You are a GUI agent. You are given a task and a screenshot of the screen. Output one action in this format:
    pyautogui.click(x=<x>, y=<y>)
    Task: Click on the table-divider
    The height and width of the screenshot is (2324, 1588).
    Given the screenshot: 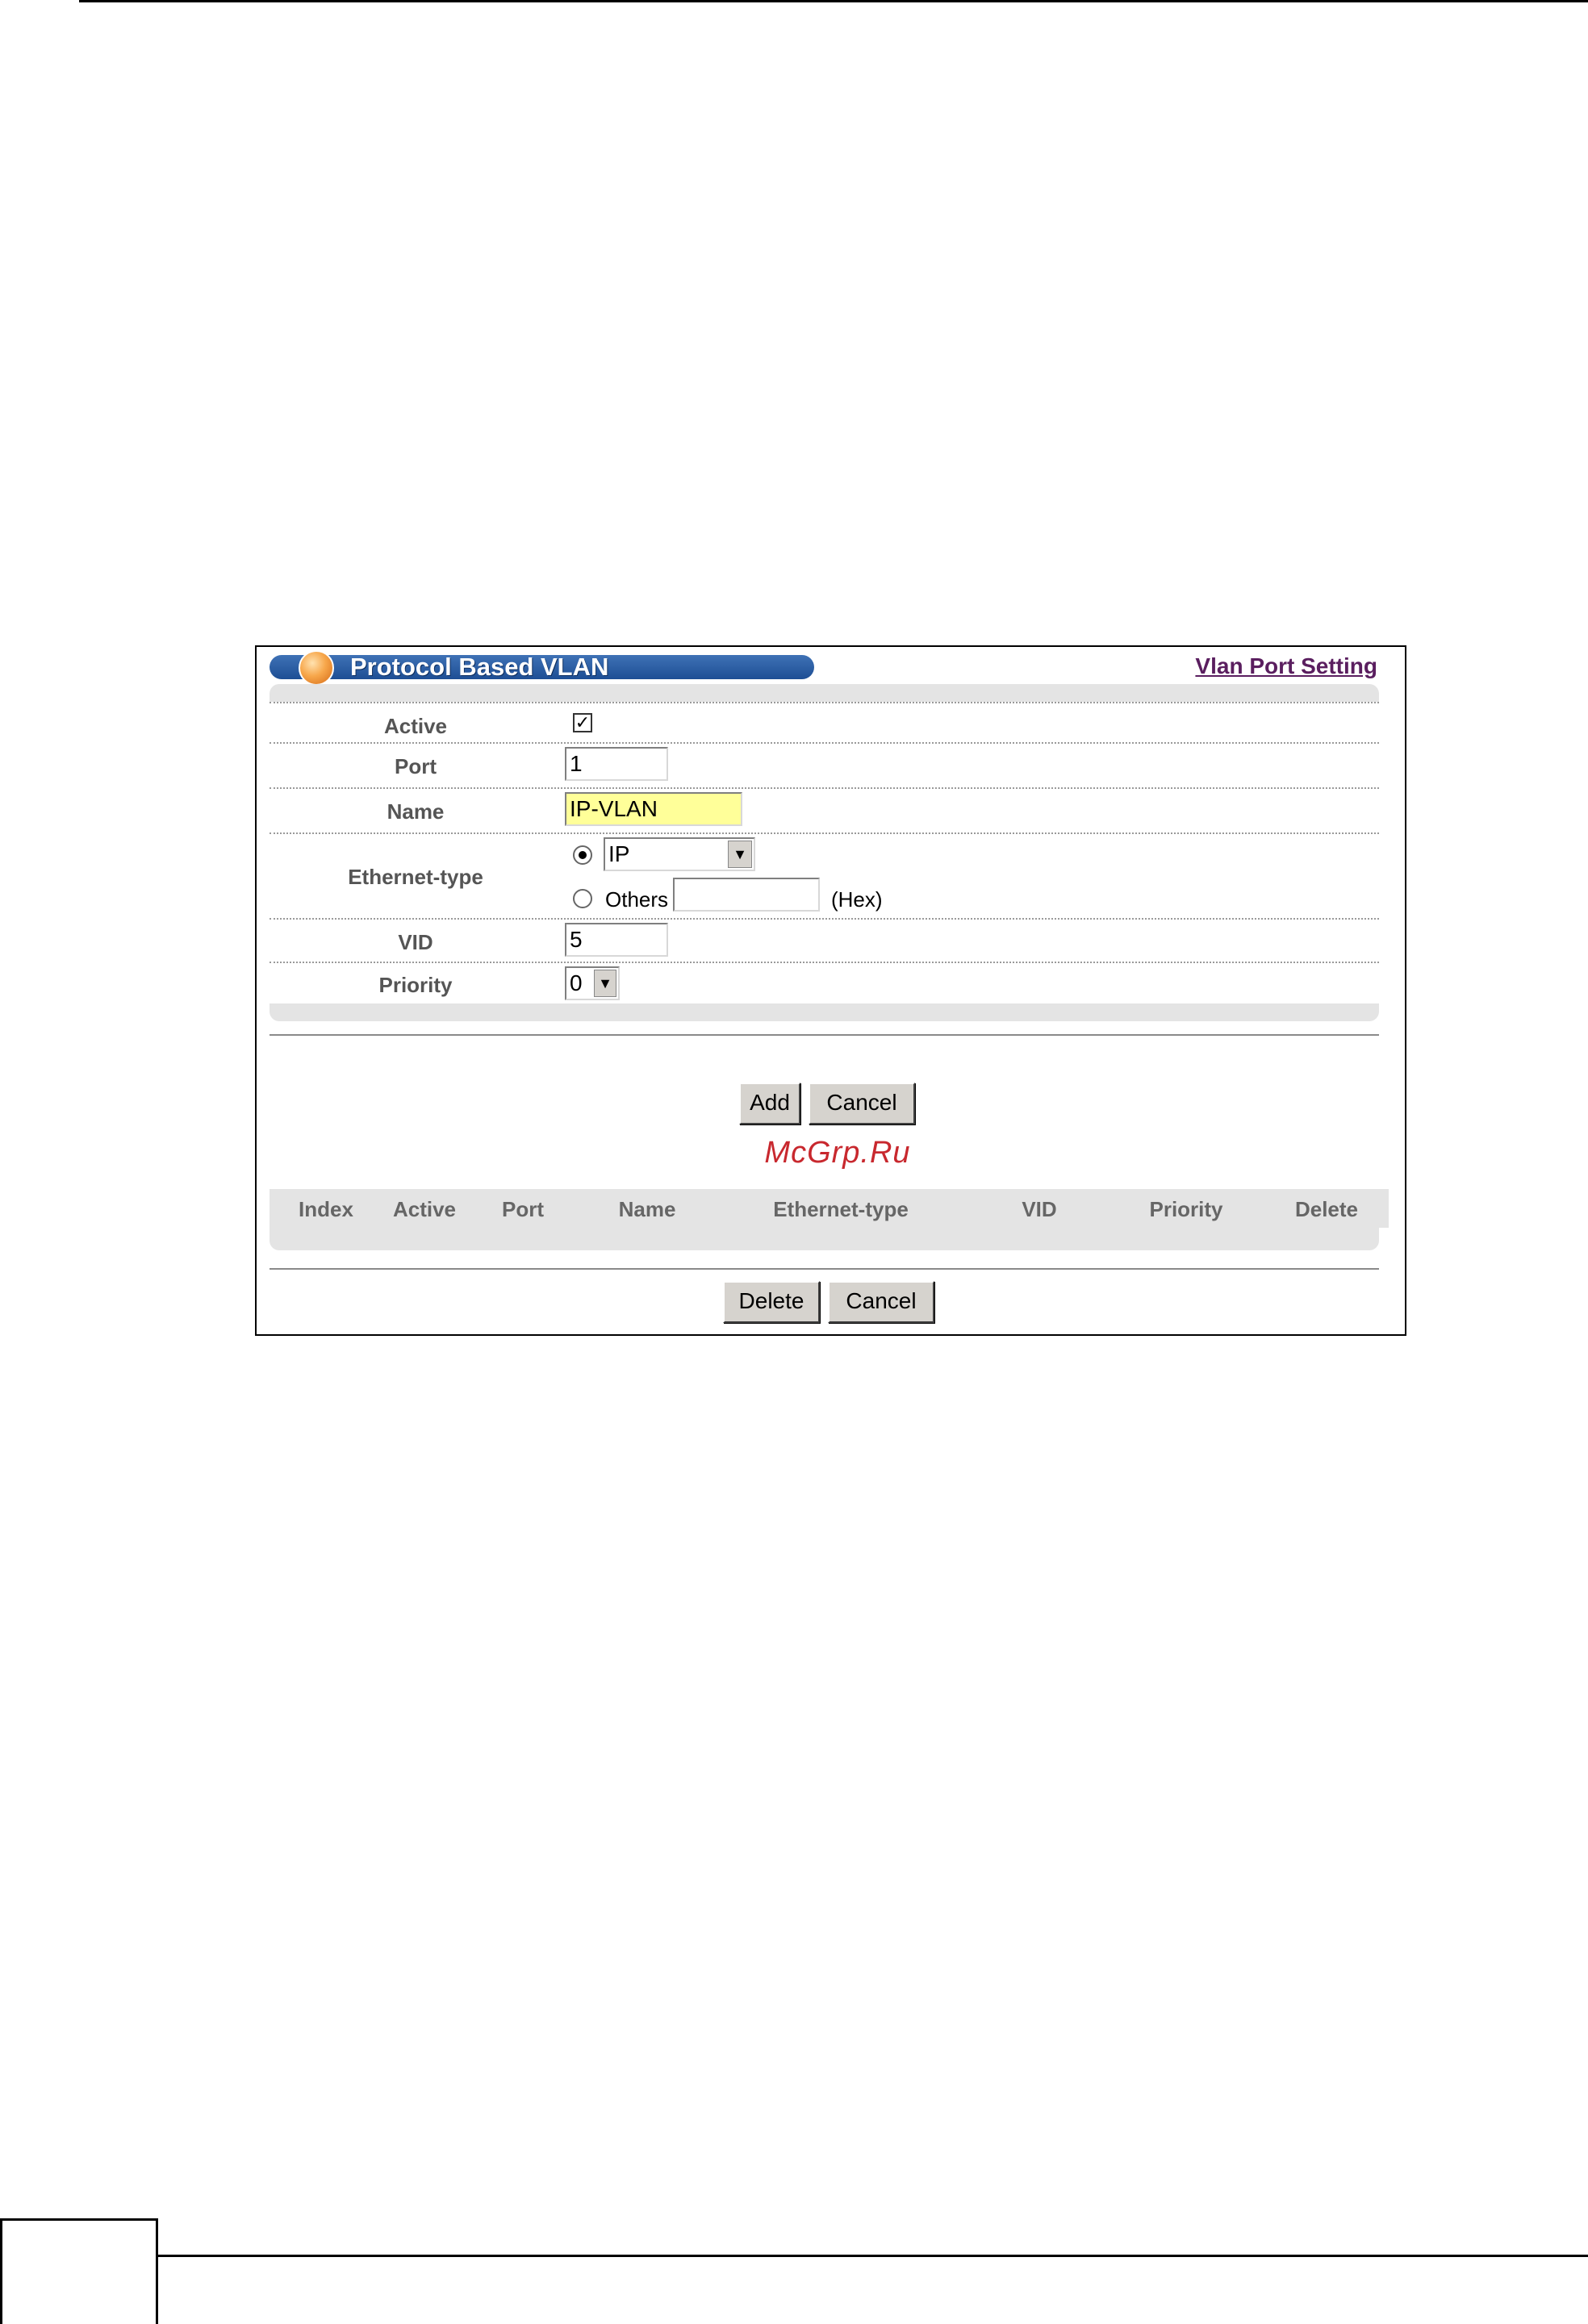 What is the action you would take?
    pyautogui.click(x=824, y=1269)
    